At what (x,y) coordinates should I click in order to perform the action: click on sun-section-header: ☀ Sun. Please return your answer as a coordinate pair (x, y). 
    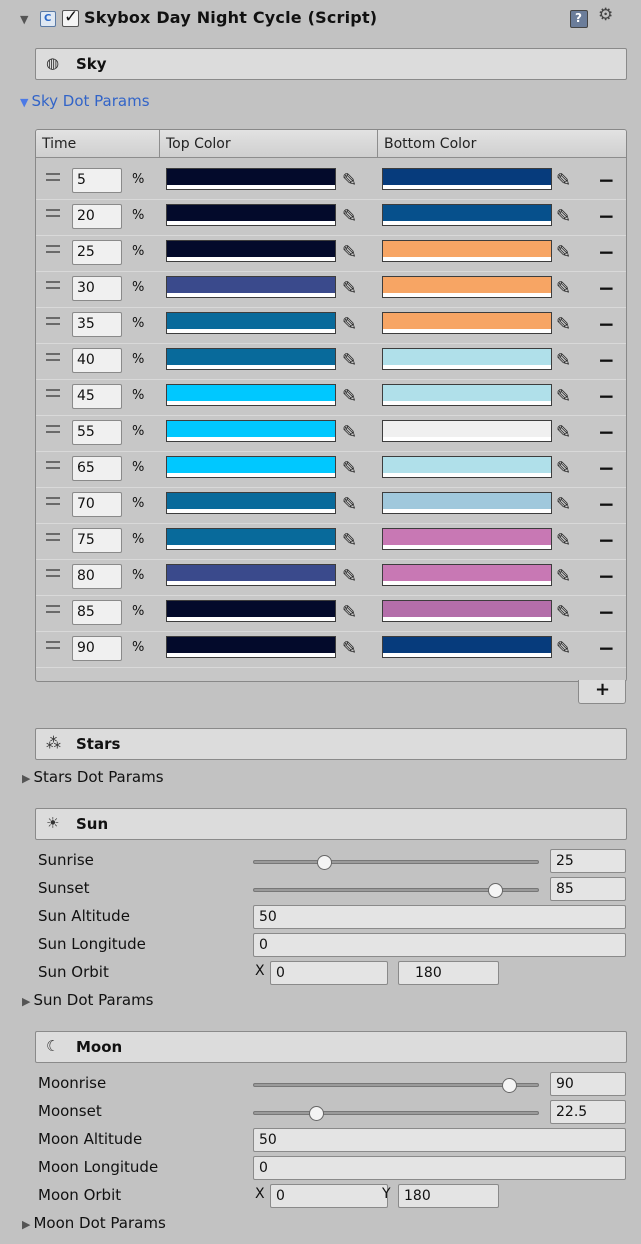
    Looking at the image, I should click on (331, 824).